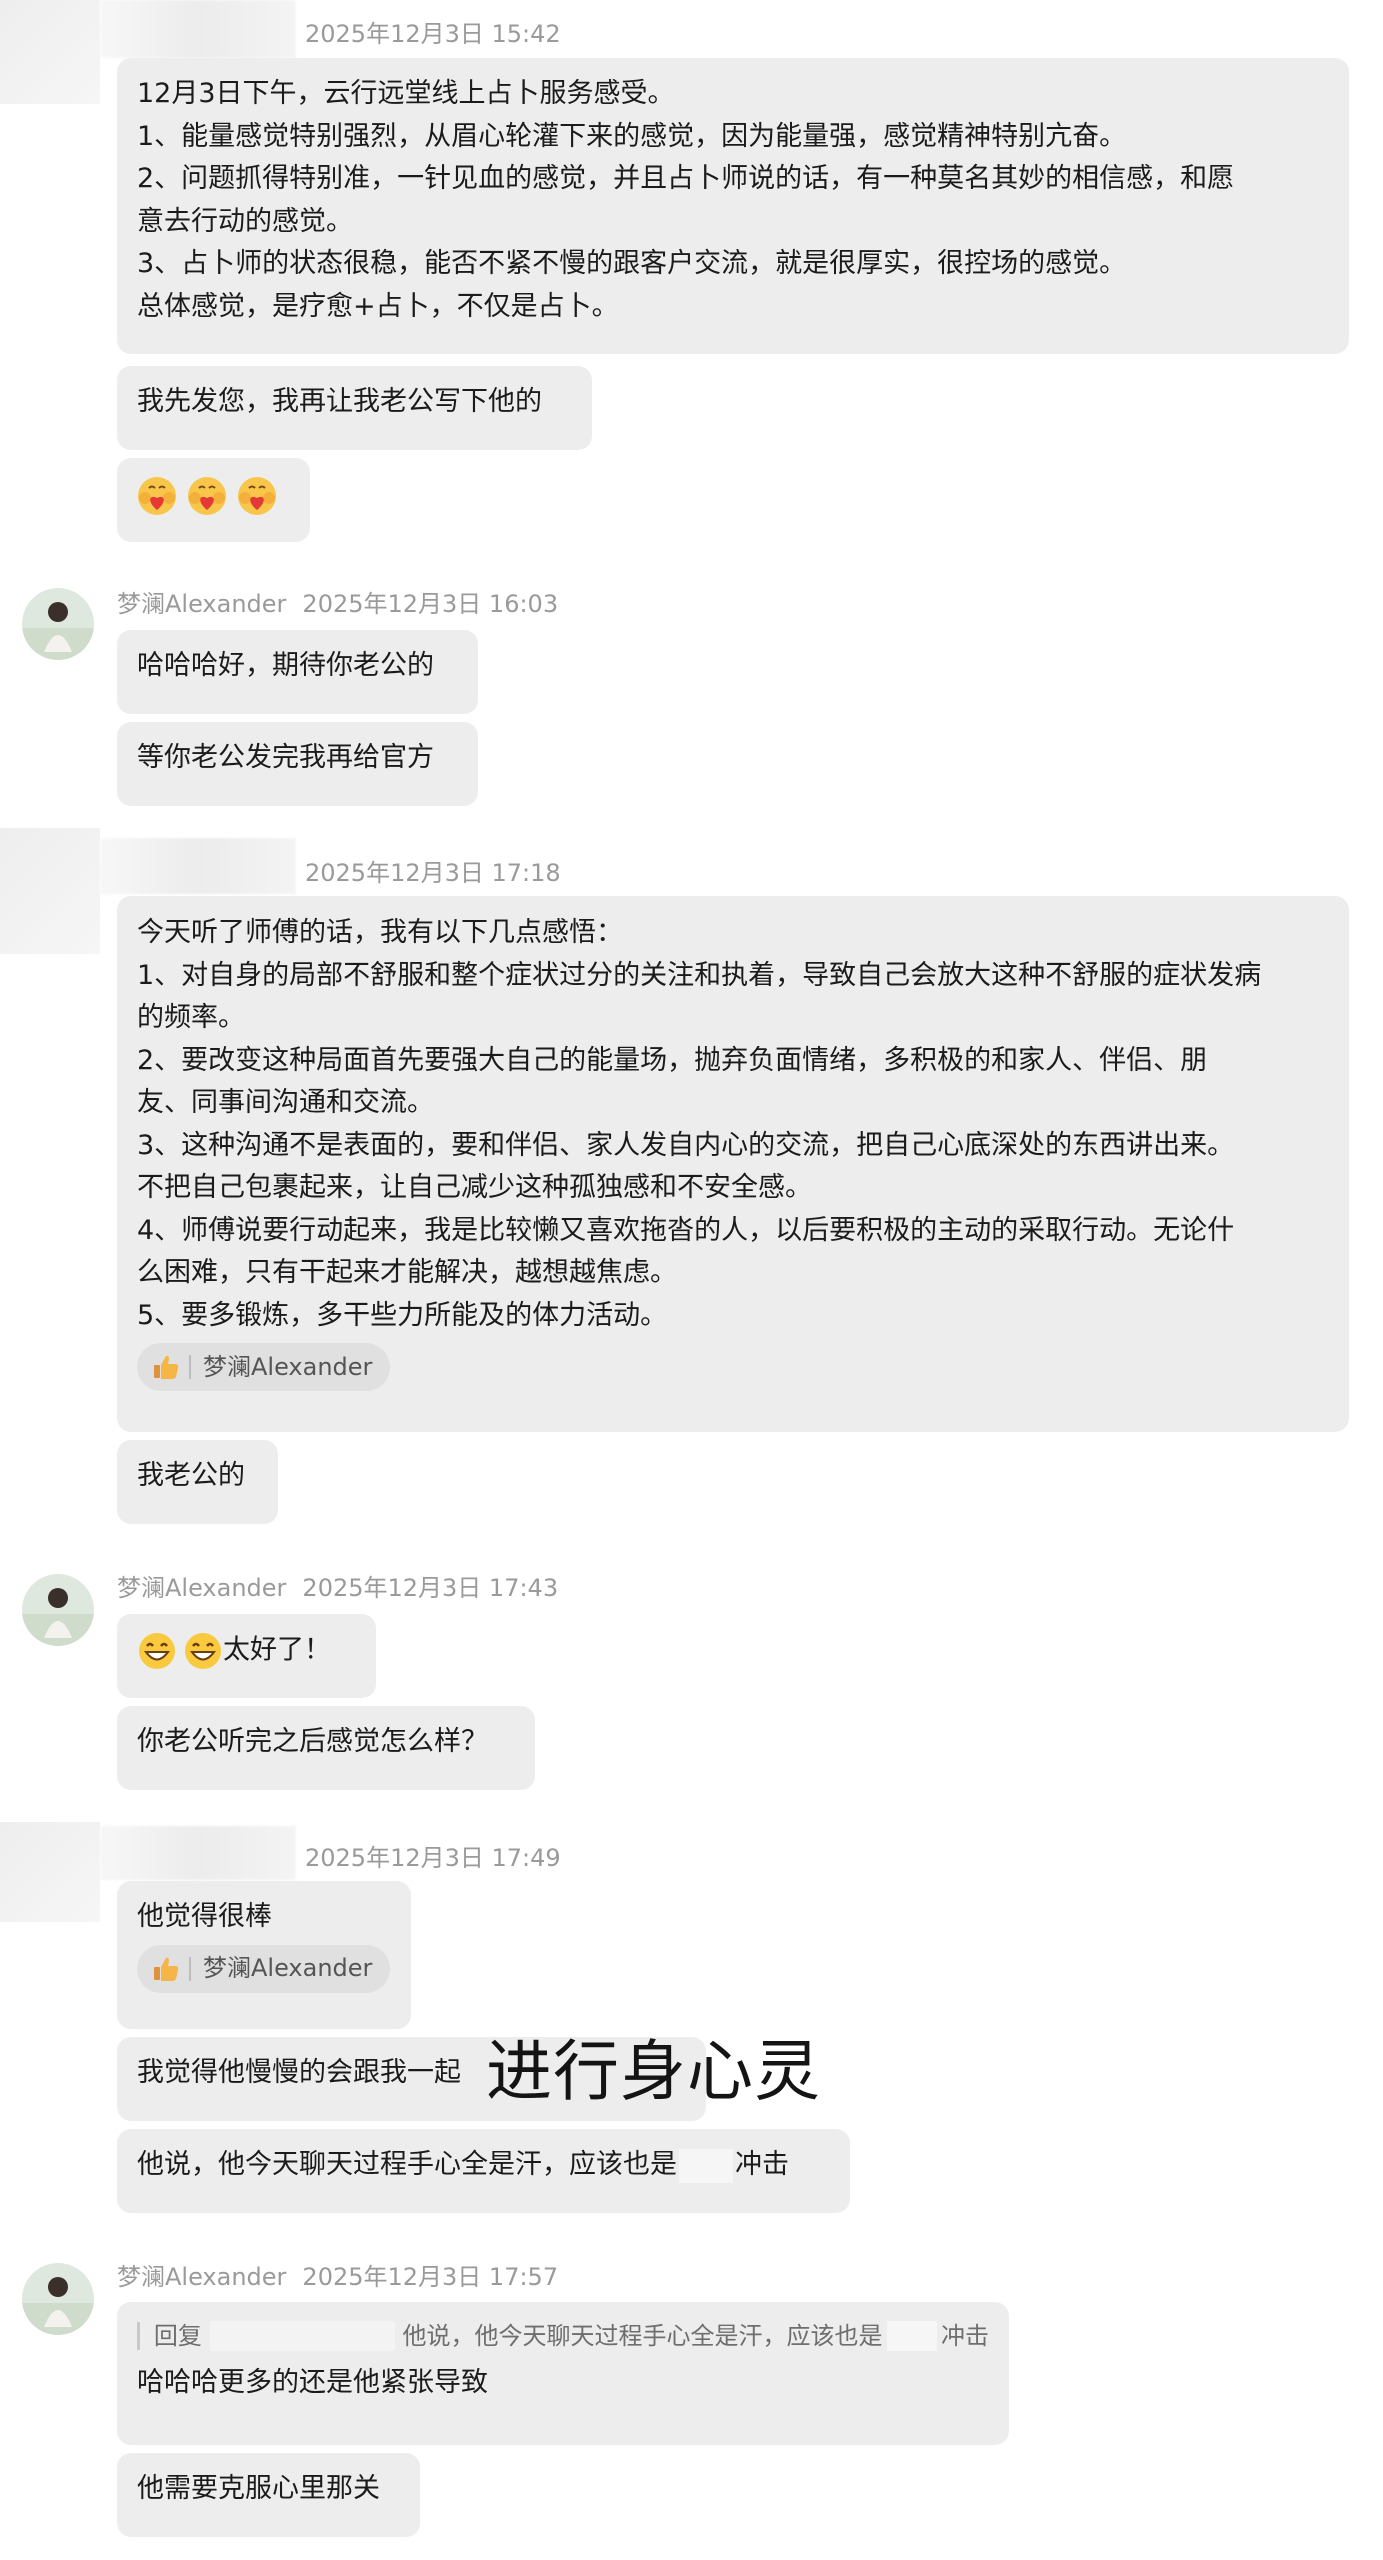 This screenshot has height=2560, width=1383. I want to click on message-text-suffix: 冲击, so click(762, 2164).